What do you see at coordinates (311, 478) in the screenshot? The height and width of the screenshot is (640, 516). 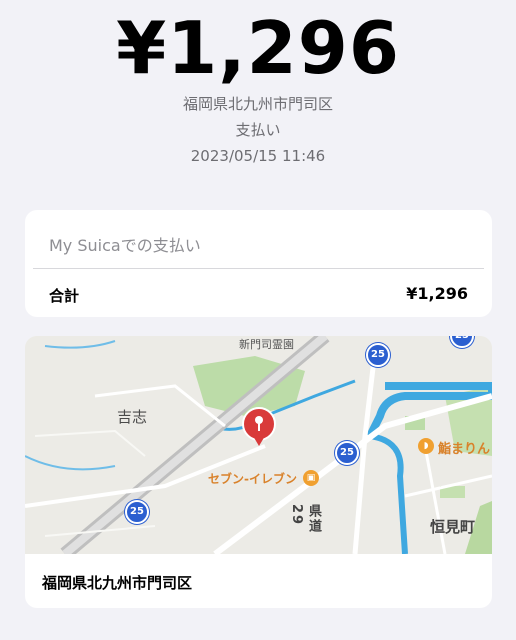 I see `convenience-store-icon: ▣` at bounding box center [311, 478].